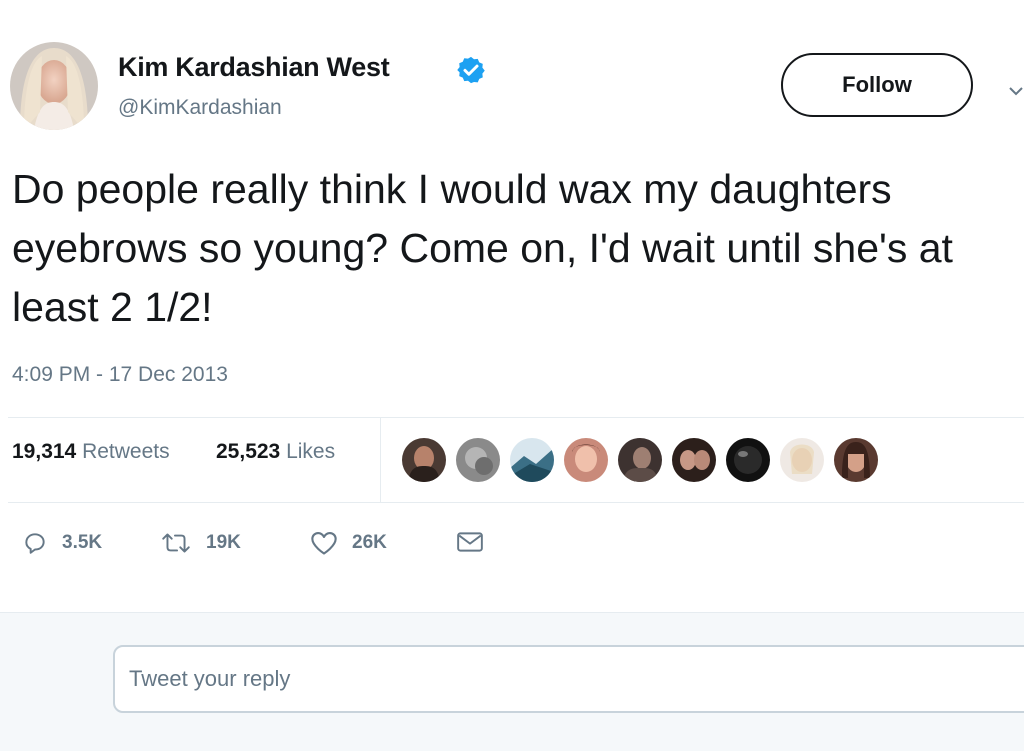 The height and width of the screenshot is (751, 1024). I want to click on avatar-image, so click(54, 86).